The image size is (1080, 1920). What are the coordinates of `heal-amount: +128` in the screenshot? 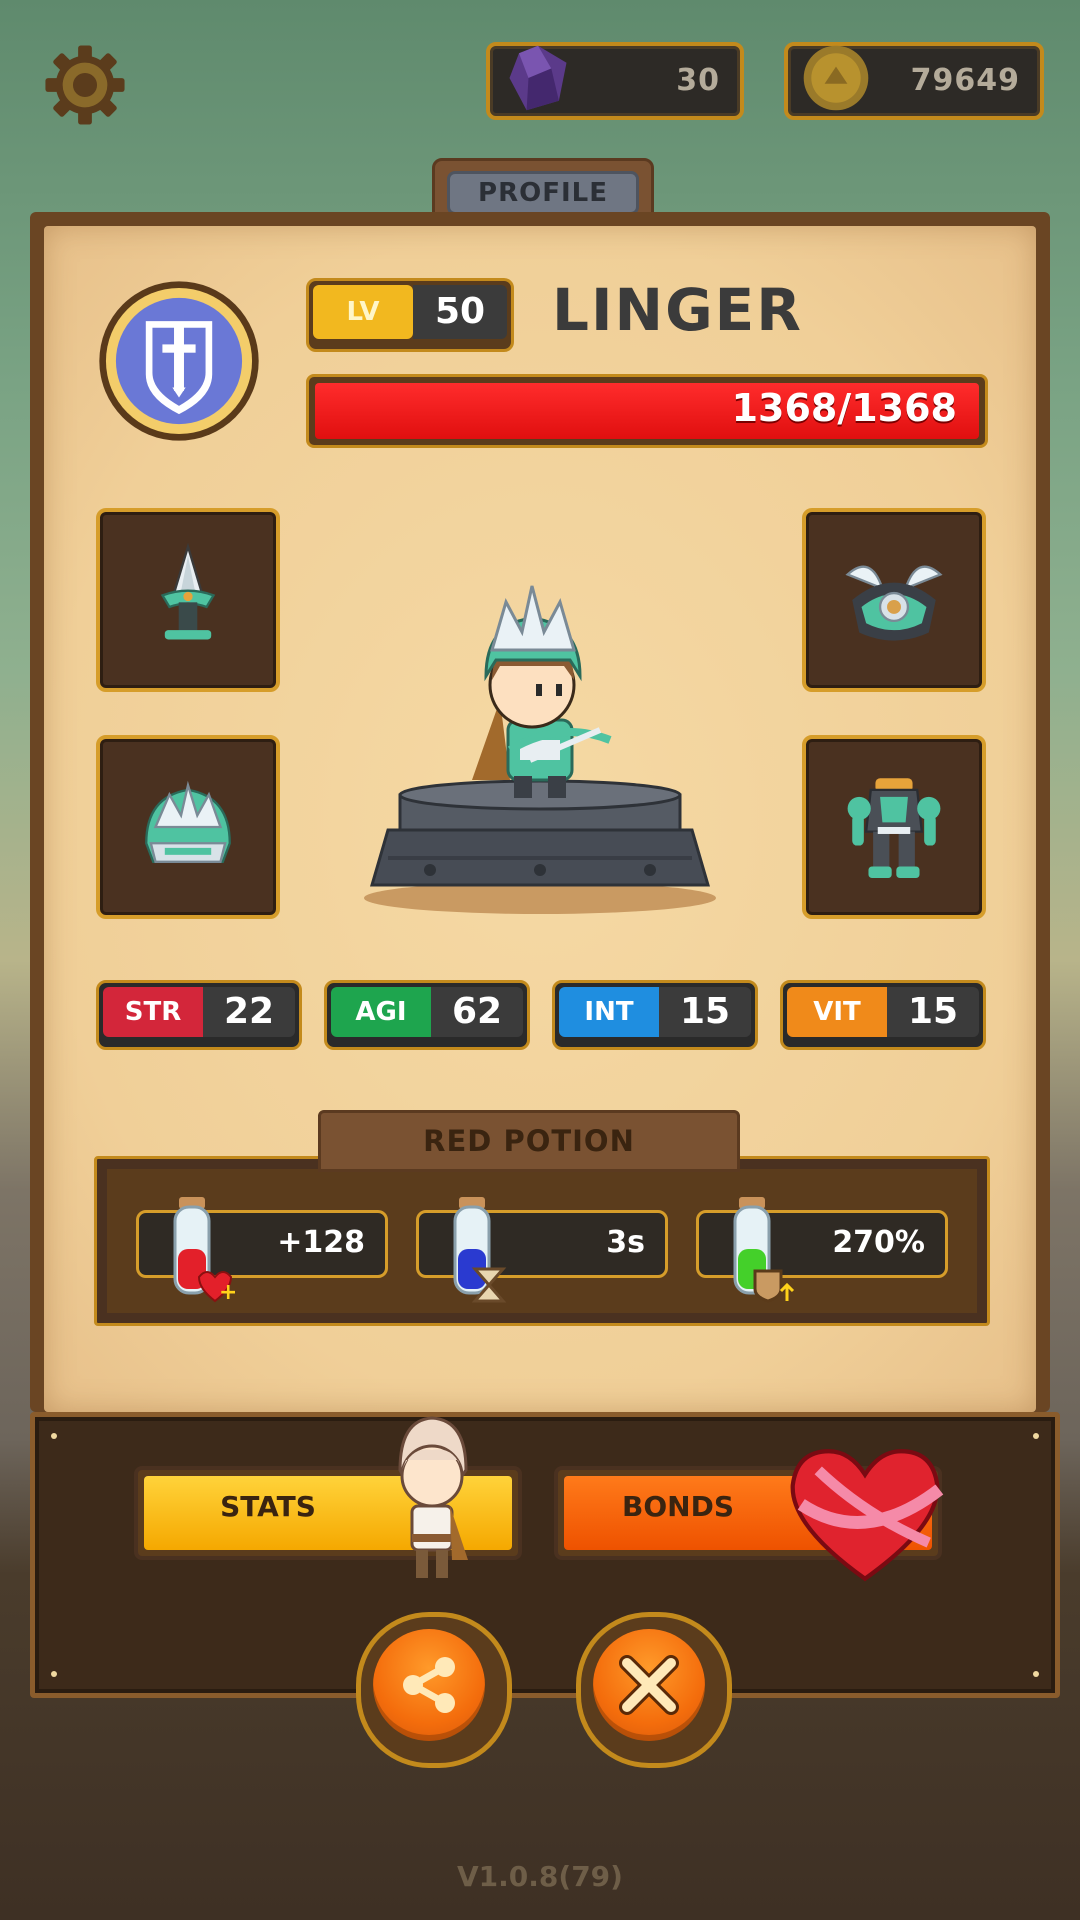 It's located at (321, 1242).